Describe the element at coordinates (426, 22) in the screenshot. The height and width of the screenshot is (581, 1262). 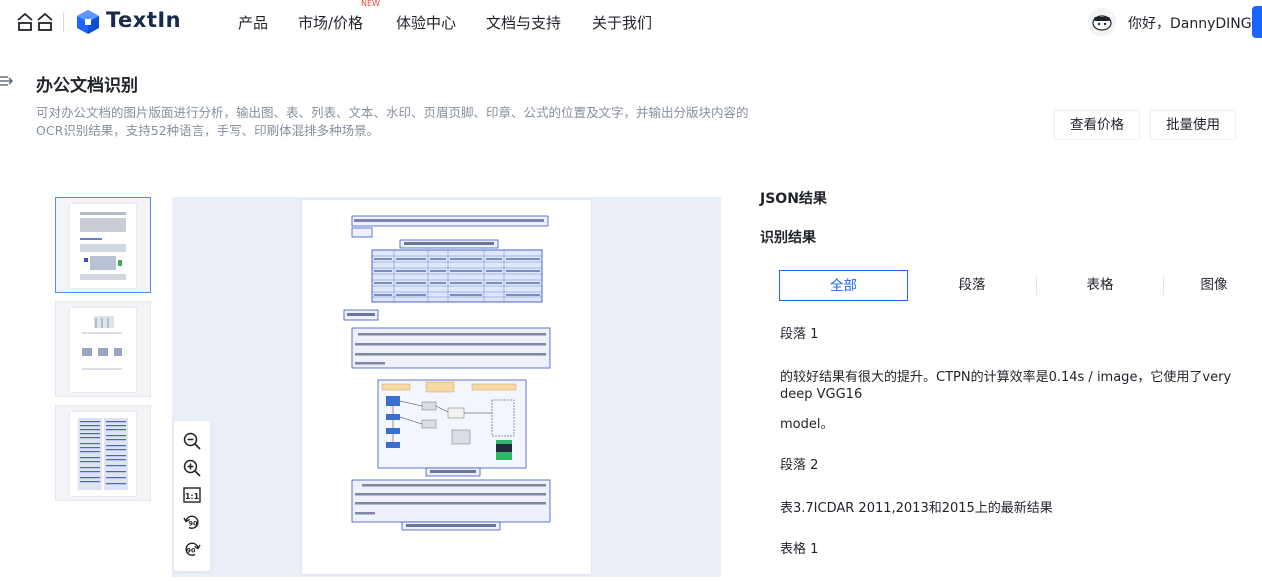
I see `nav-experience-center: 体验中心` at that location.